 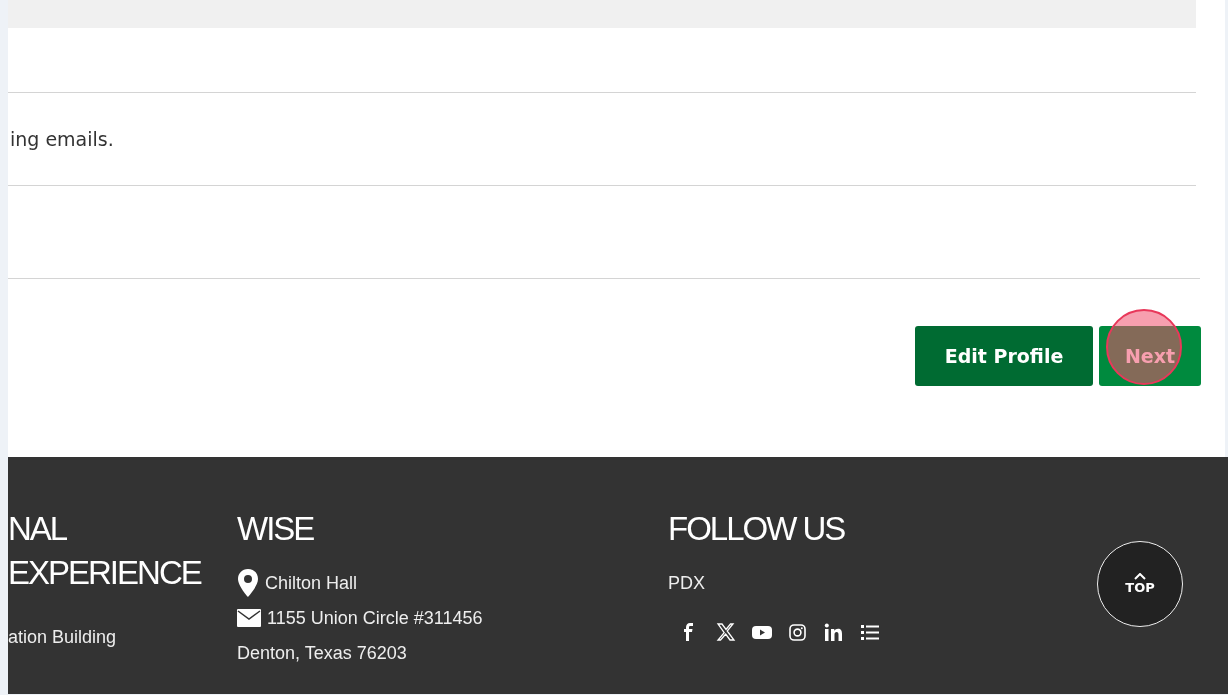 I want to click on caret-icon, so click(x=1140, y=576).